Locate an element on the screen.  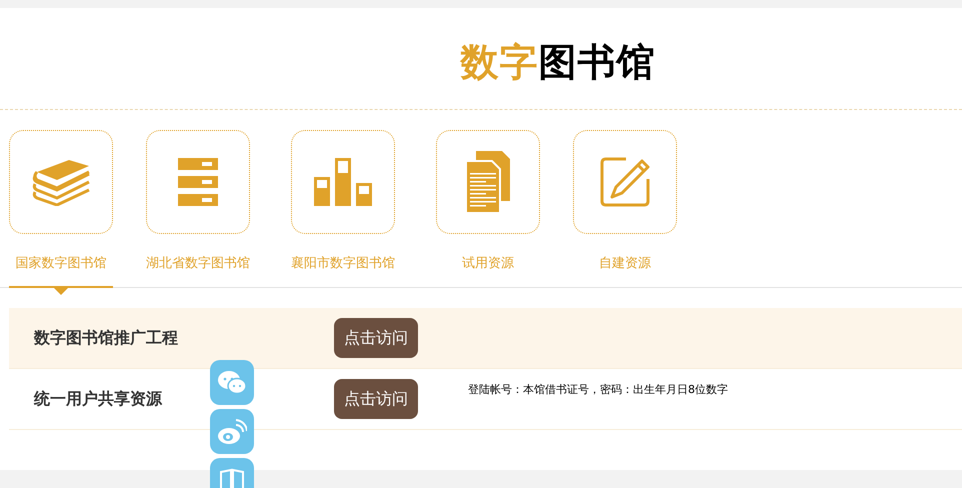
eye-waves-icon is located at coordinates (232, 431).